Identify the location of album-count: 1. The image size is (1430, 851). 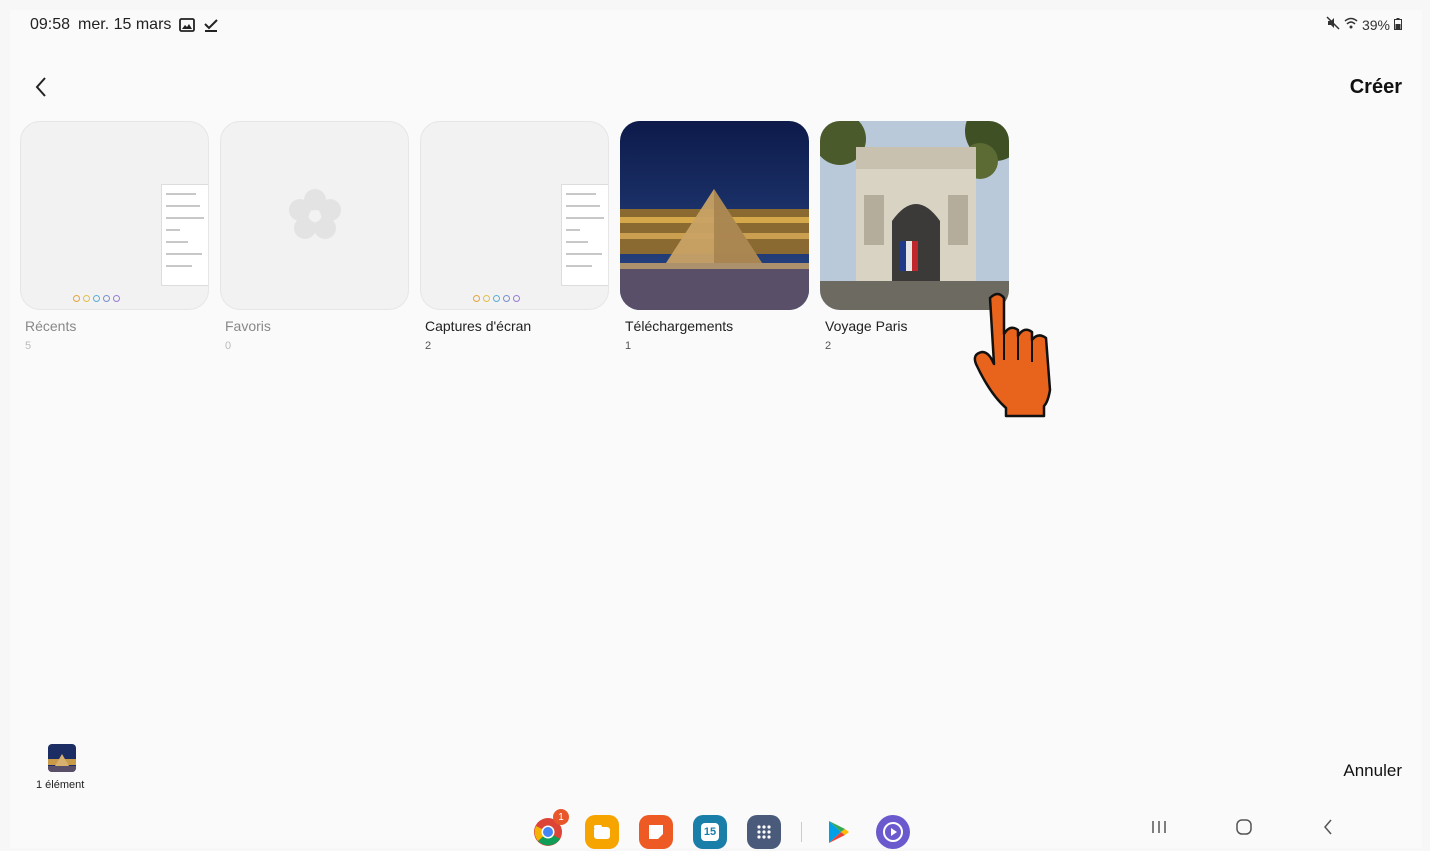
(628, 346).